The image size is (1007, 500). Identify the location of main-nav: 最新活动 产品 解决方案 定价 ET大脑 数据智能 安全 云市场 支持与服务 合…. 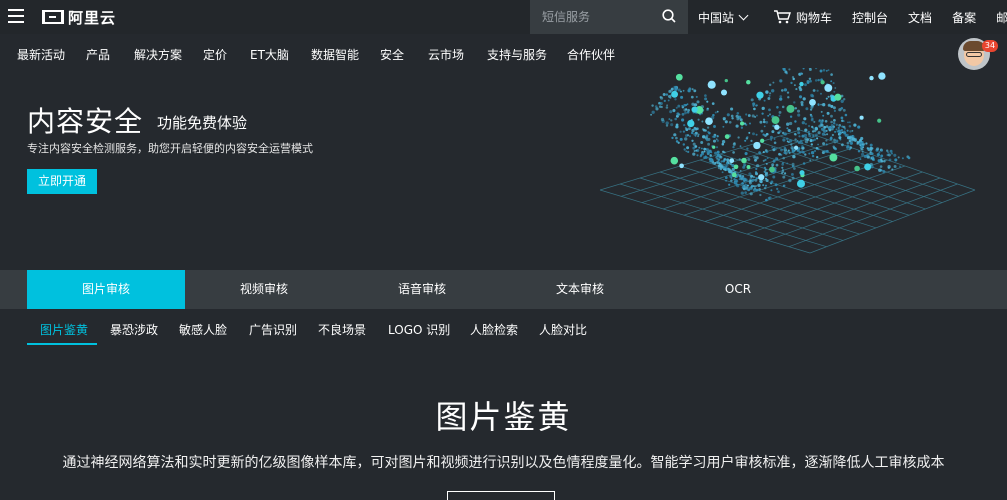
(503, 53).